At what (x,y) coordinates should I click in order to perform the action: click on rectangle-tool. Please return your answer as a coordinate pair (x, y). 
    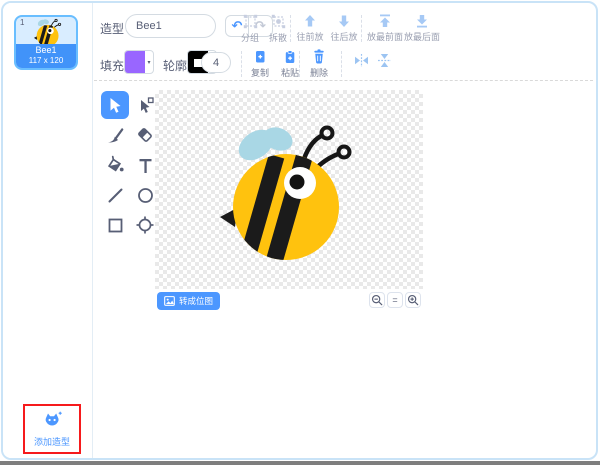
    Looking at the image, I should click on (115, 225).